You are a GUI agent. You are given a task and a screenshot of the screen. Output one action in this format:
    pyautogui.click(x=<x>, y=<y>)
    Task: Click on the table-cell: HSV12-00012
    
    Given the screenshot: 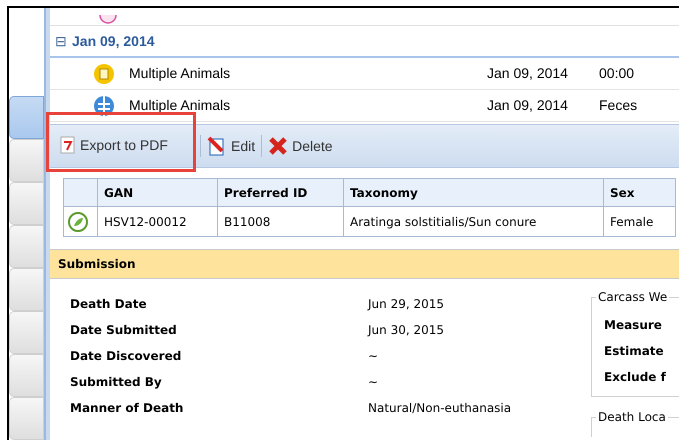 What is the action you would take?
    pyautogui.click(x=158, y=221)
    